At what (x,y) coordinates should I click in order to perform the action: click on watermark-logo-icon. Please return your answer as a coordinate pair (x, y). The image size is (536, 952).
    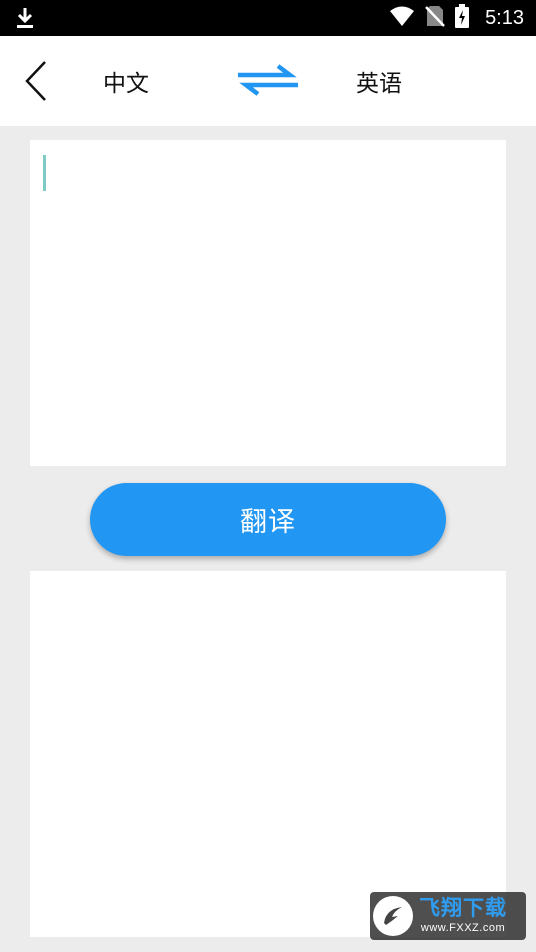
    Looking at the image, I should click on (393, 916).